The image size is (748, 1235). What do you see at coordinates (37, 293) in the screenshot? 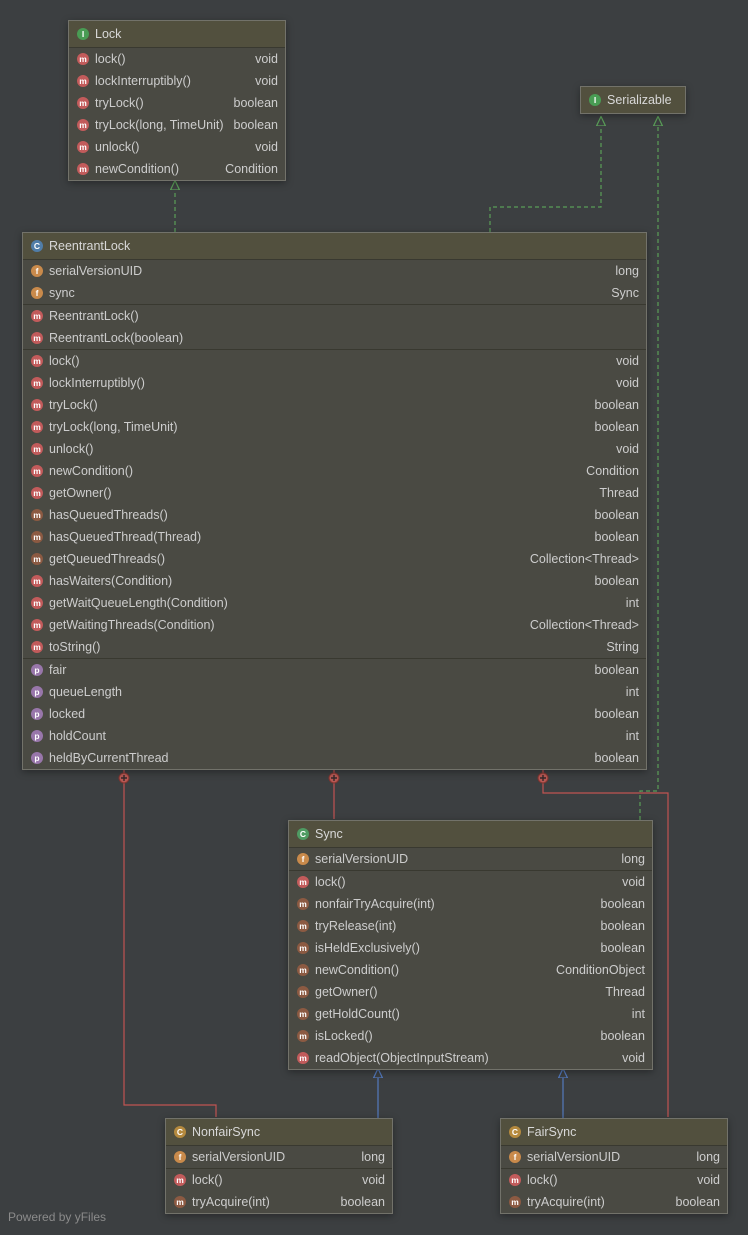
I see `field-icon: f` at bounding box center [37, 293].